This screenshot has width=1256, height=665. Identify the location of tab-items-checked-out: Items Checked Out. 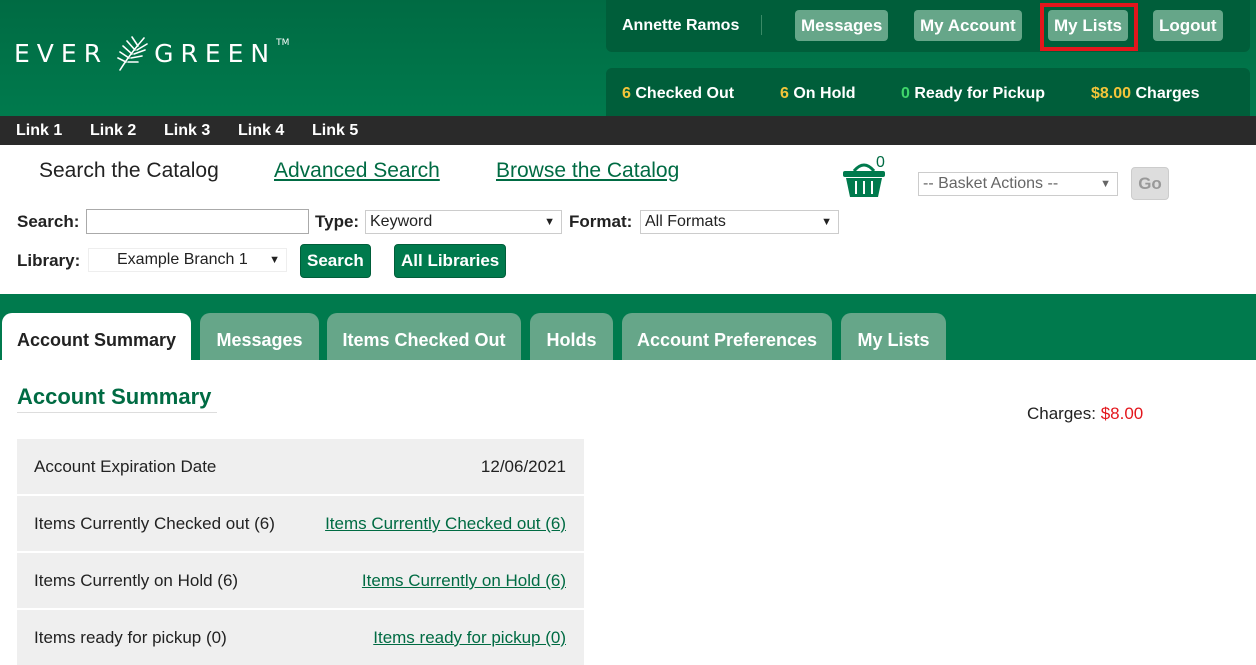
(424, 336).